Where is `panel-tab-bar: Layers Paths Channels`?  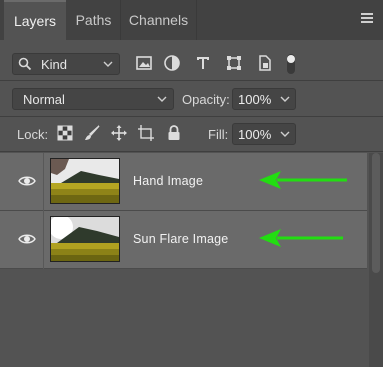 panel-tab-bar: Layers Paths Channels is located at coordinates (191, 20).